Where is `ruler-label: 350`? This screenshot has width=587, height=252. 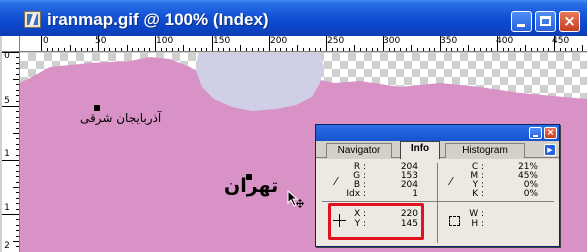 ruler-label: 350 is located at coordinates (449, 41).